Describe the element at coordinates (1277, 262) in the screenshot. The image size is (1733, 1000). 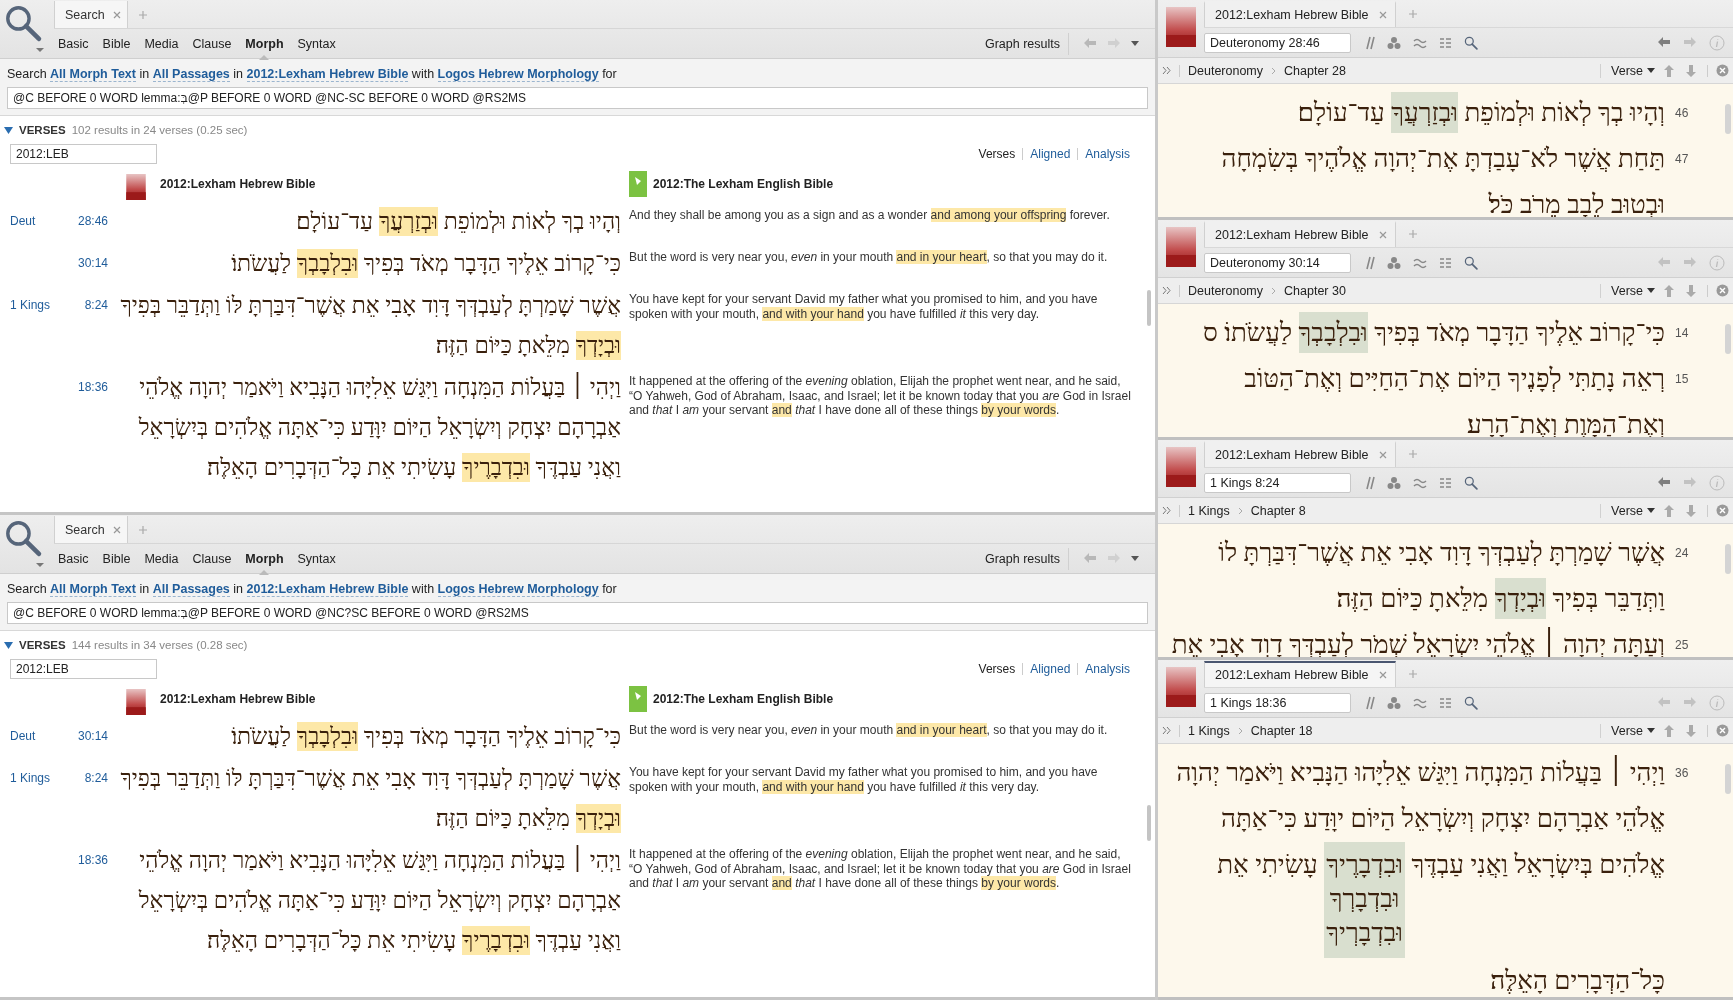
I see `reference-field: Deuteronomy 30:14` at that location.